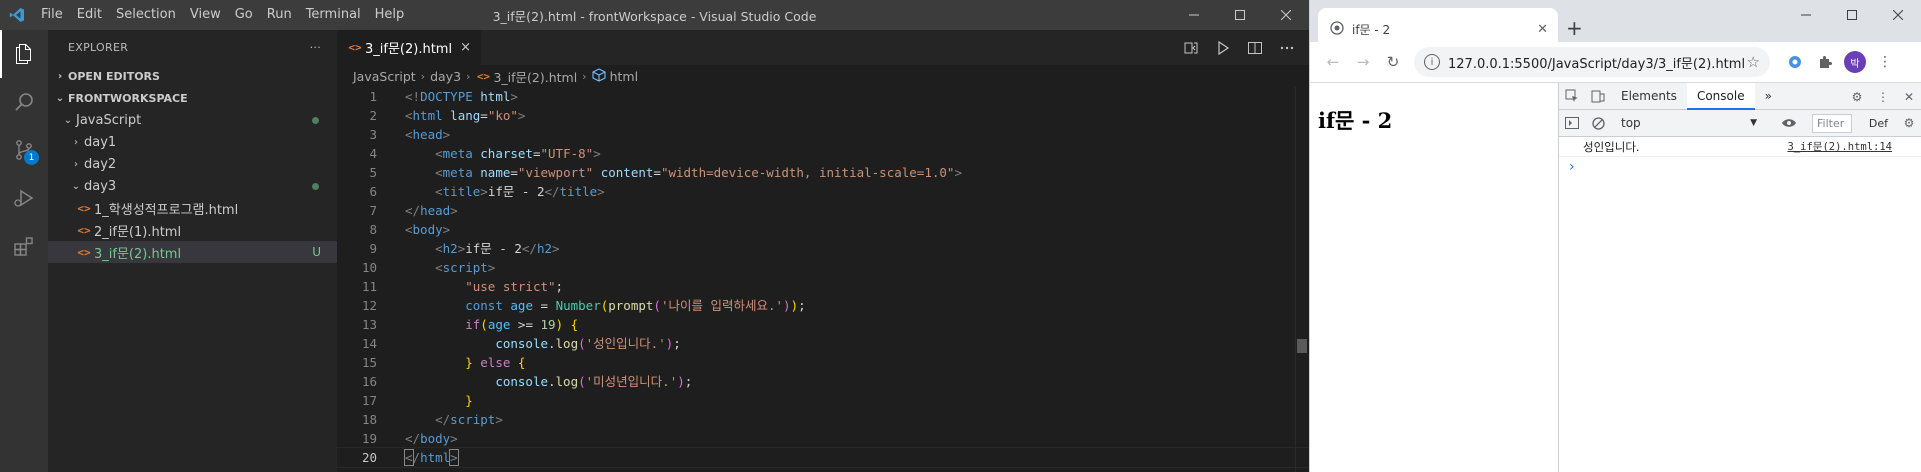 The height and width of the screenshot is (472, 1921). I want to click on menu-terminal: Terminal, so click(333, 15).